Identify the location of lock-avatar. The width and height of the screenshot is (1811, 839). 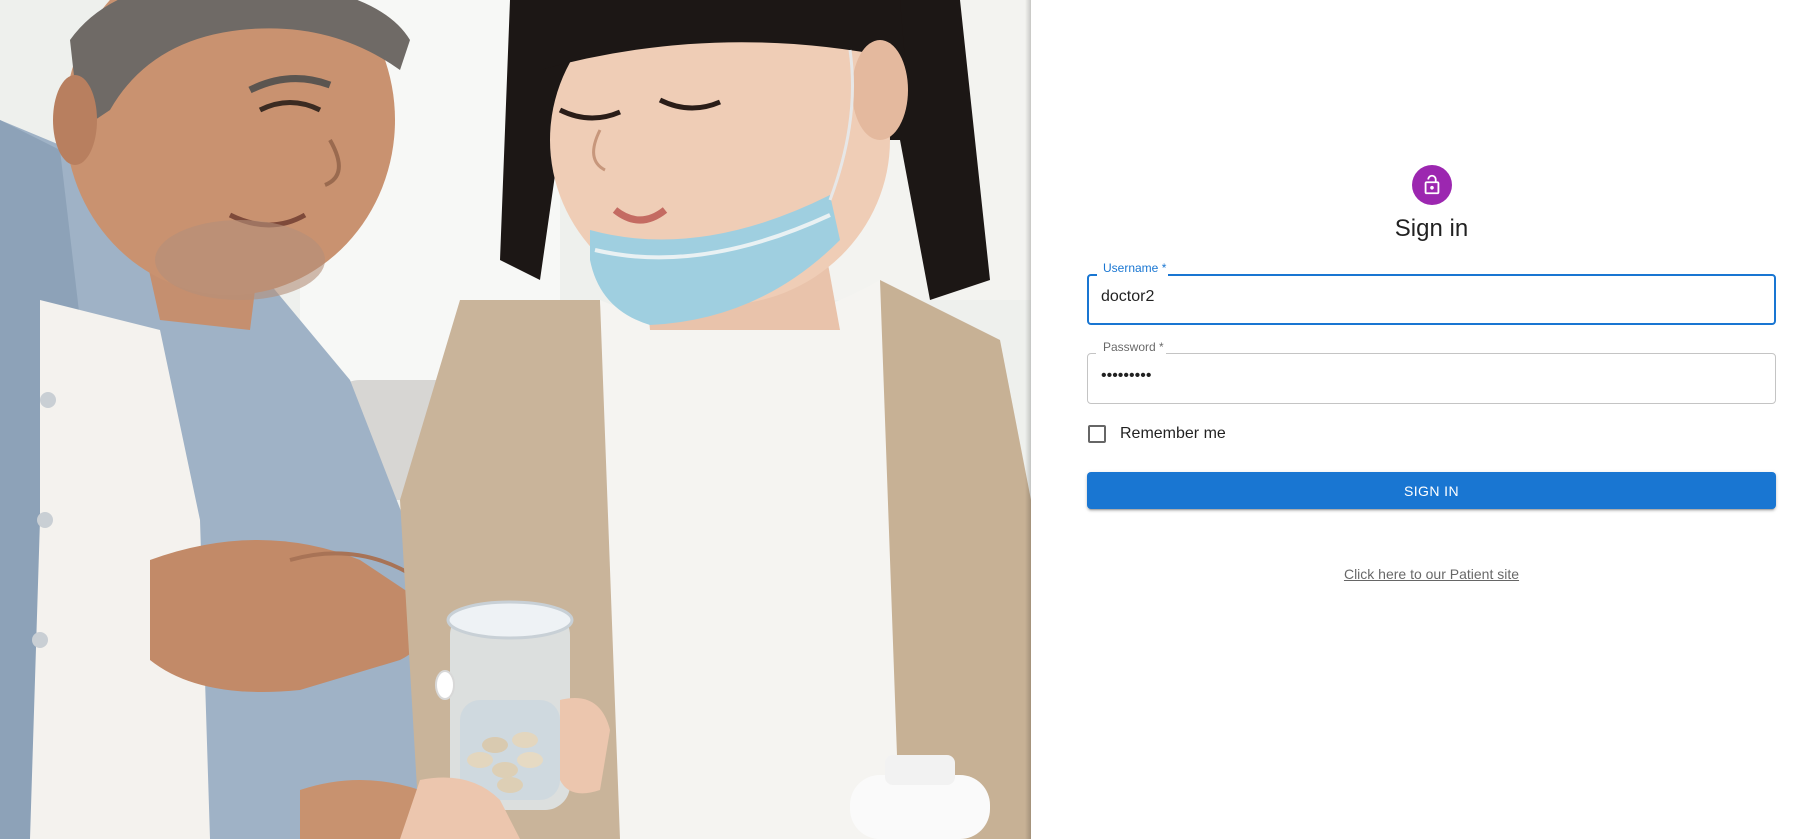
(1431, 185).